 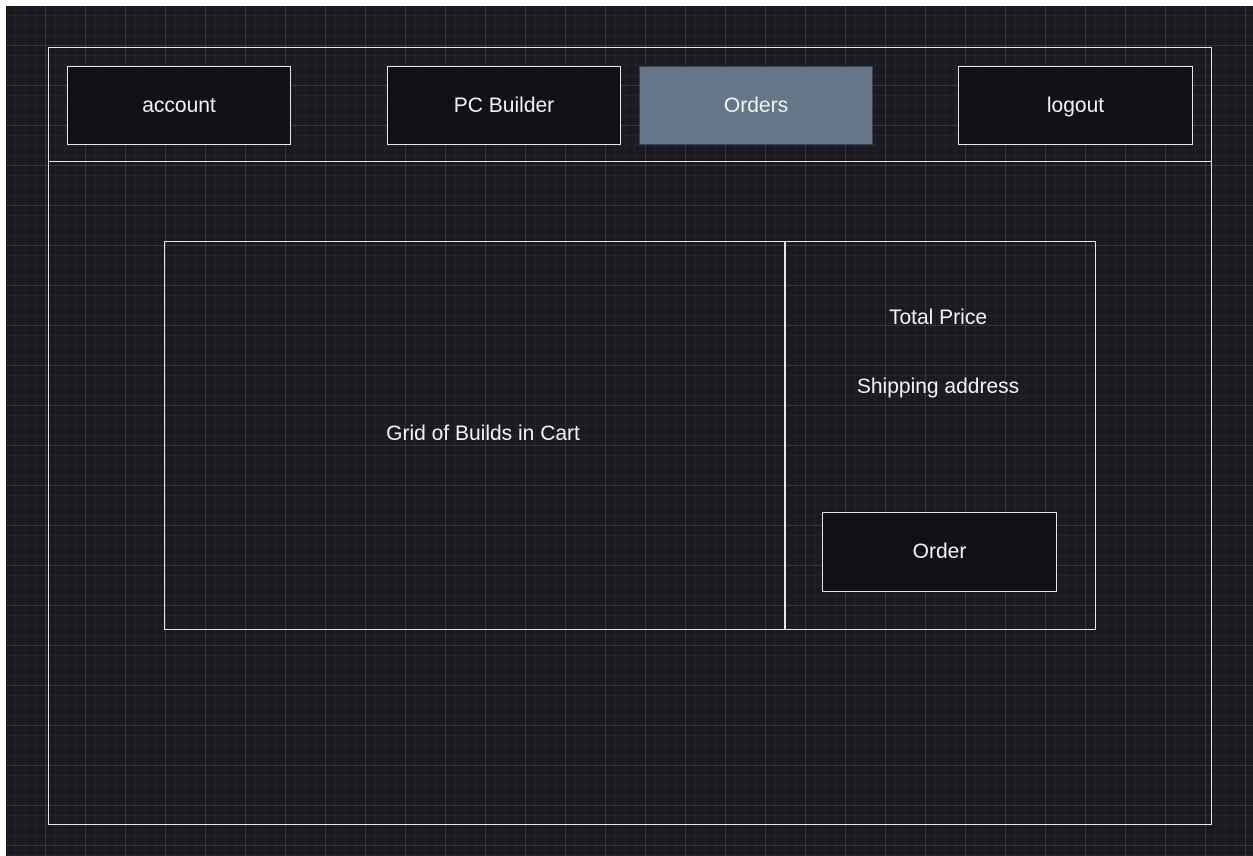 I want to click on pc-builder-button-label: PC Builder, so click(x=504, y=105).